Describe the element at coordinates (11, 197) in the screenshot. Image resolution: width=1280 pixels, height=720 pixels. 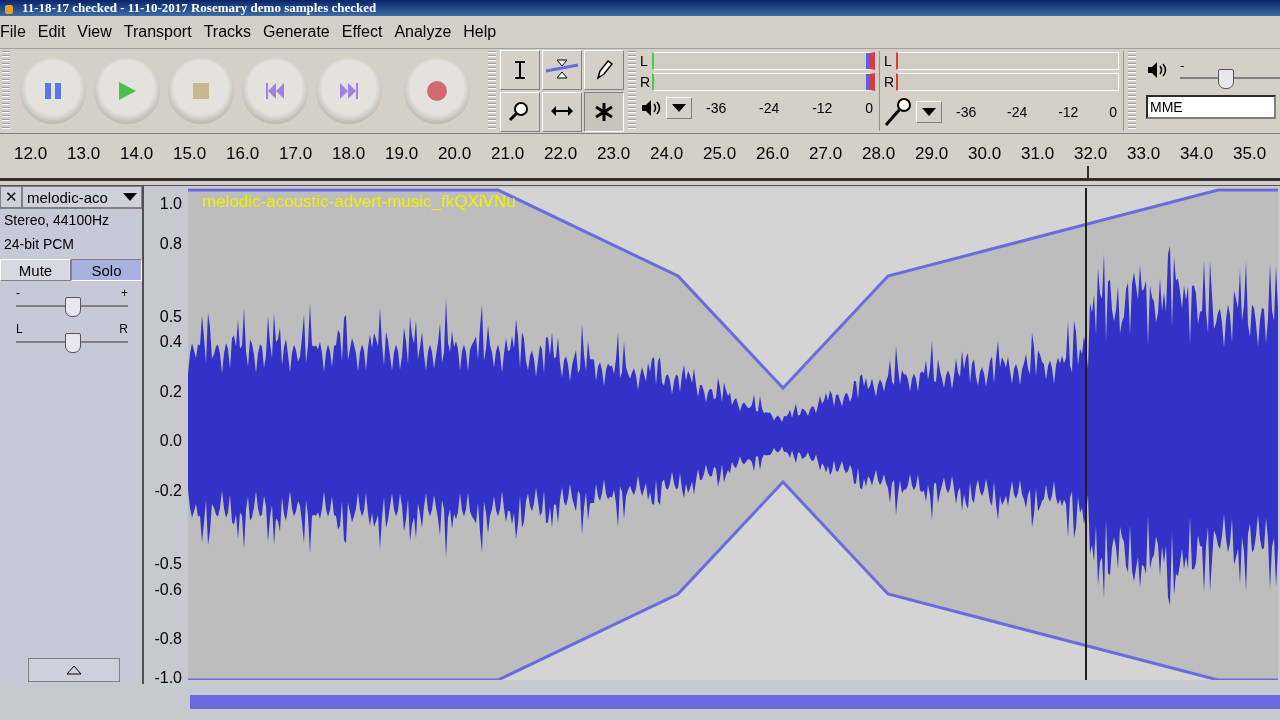
I see `close-track-button: ✕` at that location.